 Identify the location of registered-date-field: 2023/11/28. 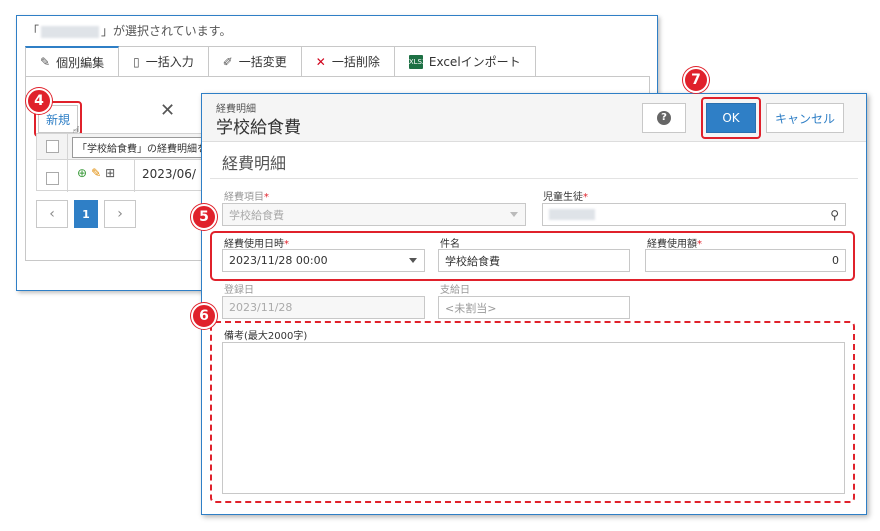
(323, 307).